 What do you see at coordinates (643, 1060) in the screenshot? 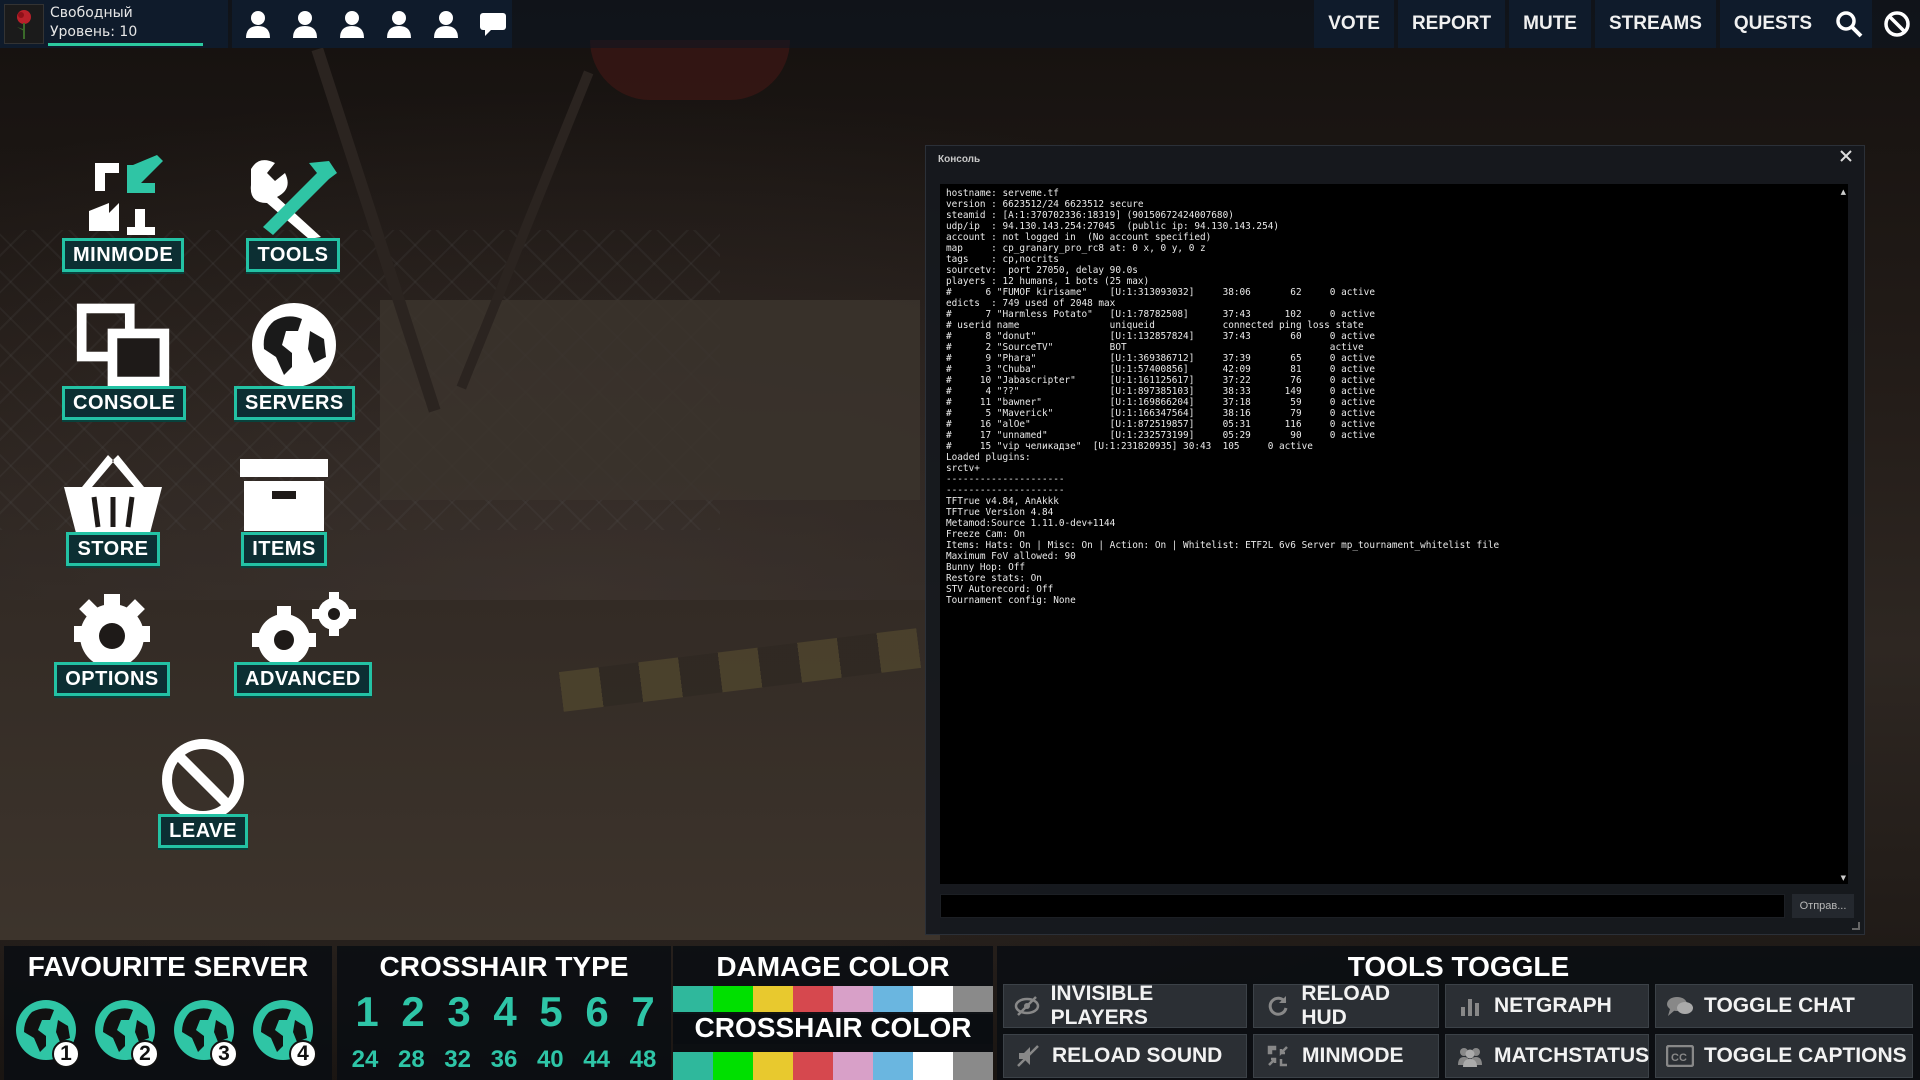
I see `crosshair-size-option: 48` at bounding box center [643, 1060].